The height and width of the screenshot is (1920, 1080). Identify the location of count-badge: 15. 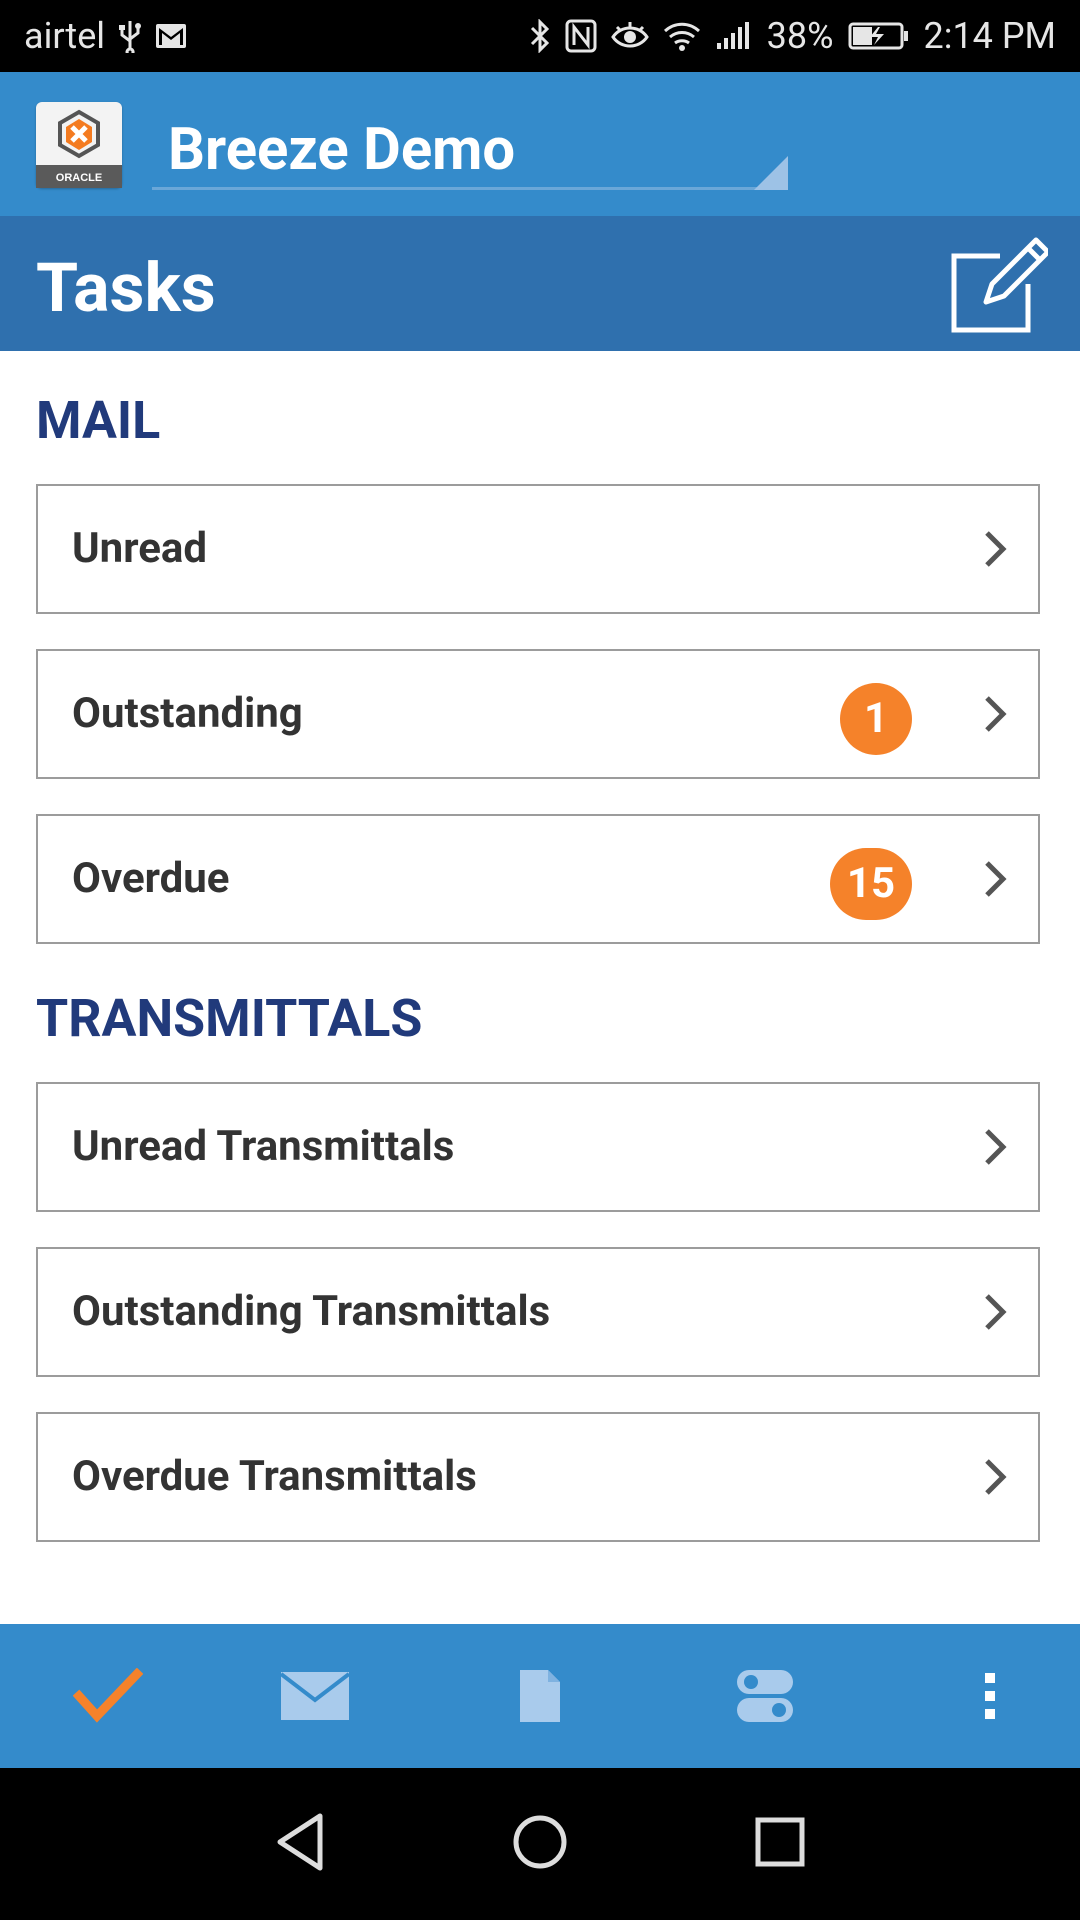
(871, 884).